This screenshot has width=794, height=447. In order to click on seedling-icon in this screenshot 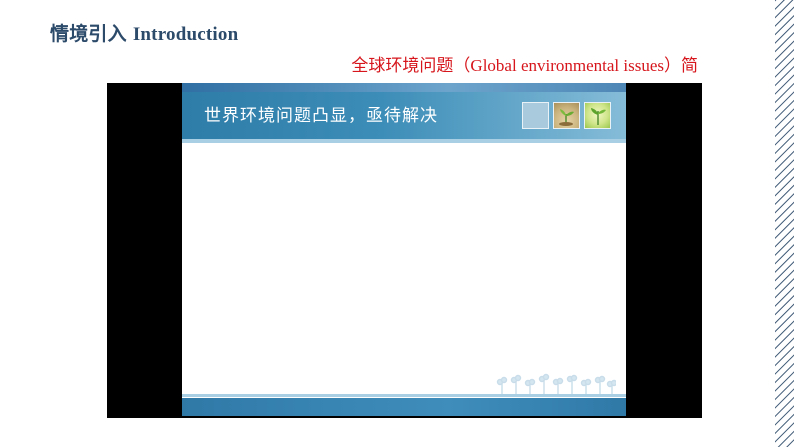, I will do `click(566, 115)`.